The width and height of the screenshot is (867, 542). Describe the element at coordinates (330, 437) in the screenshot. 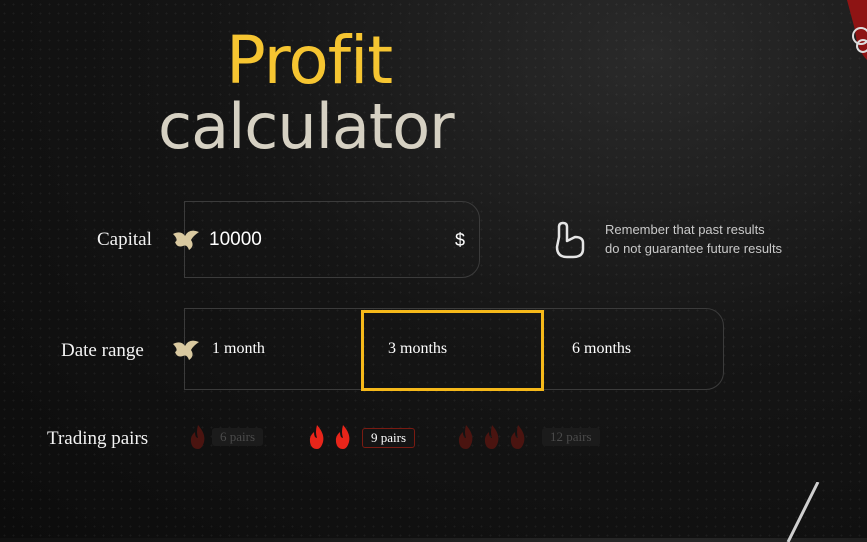

I see `pairs-9-flames` at that location.